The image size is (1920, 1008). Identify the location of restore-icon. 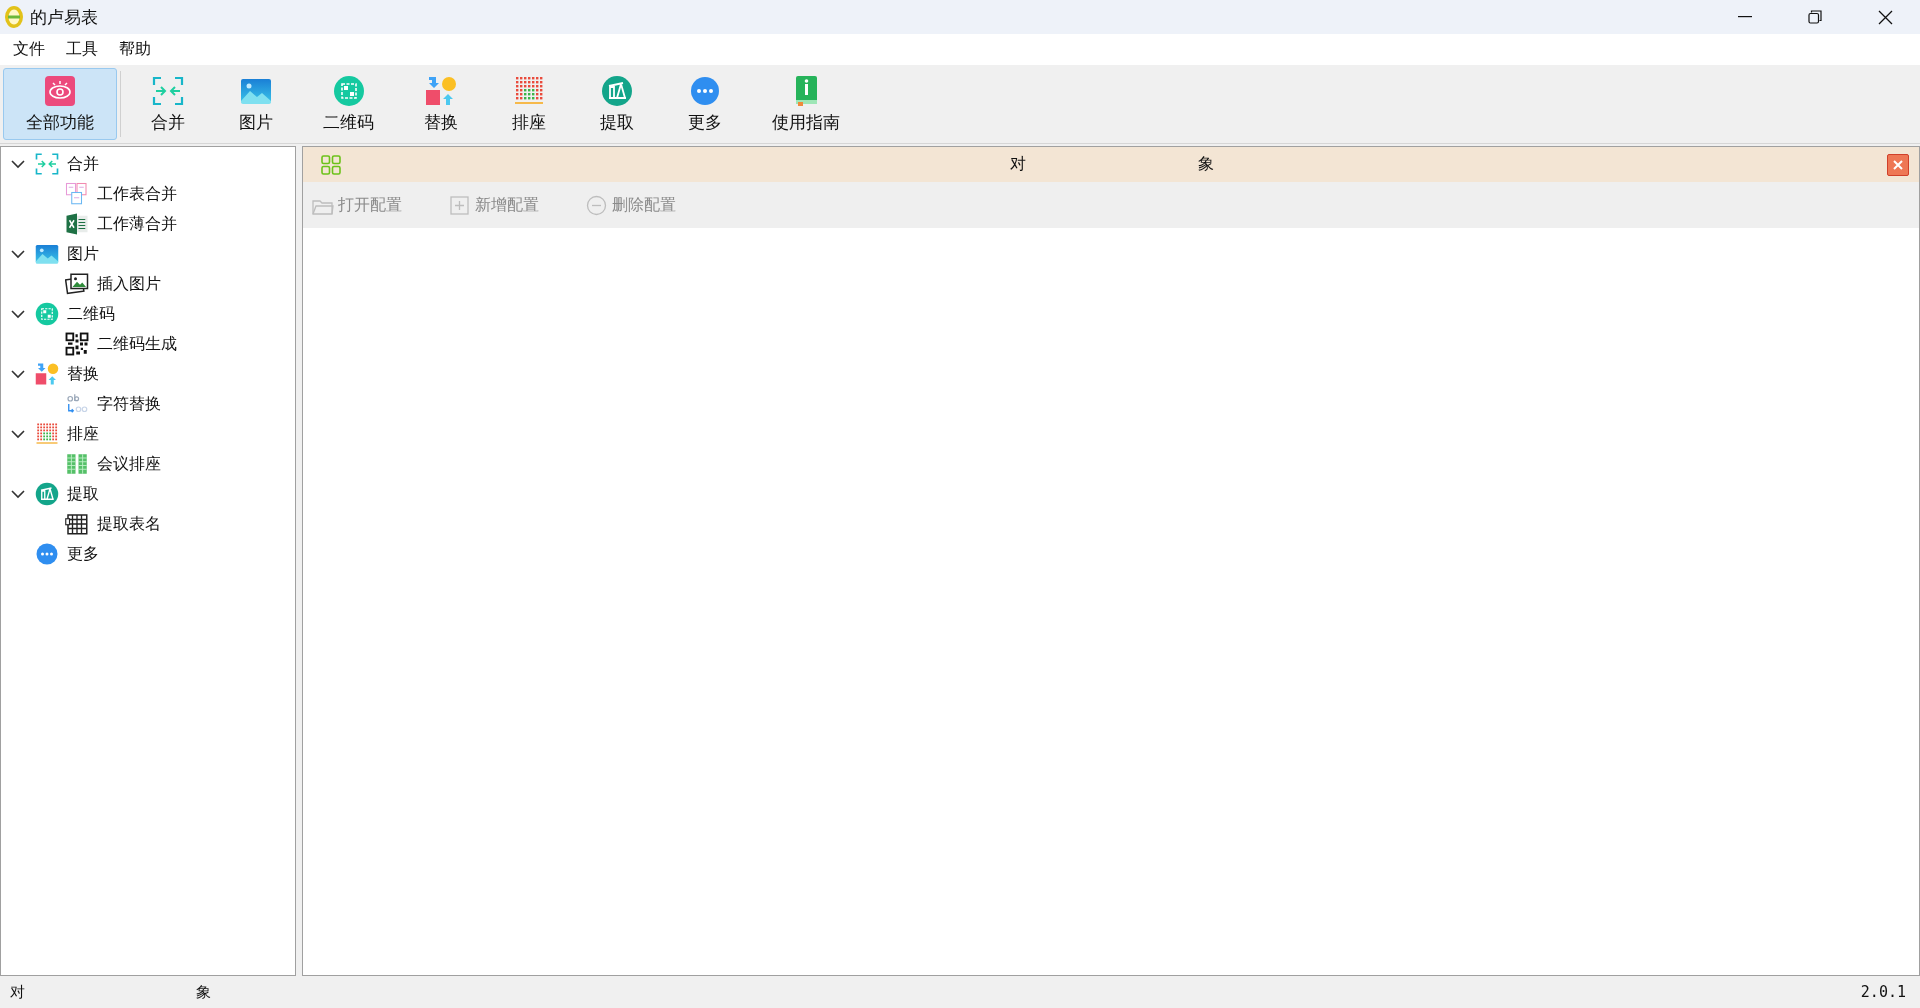
(1815, 17).